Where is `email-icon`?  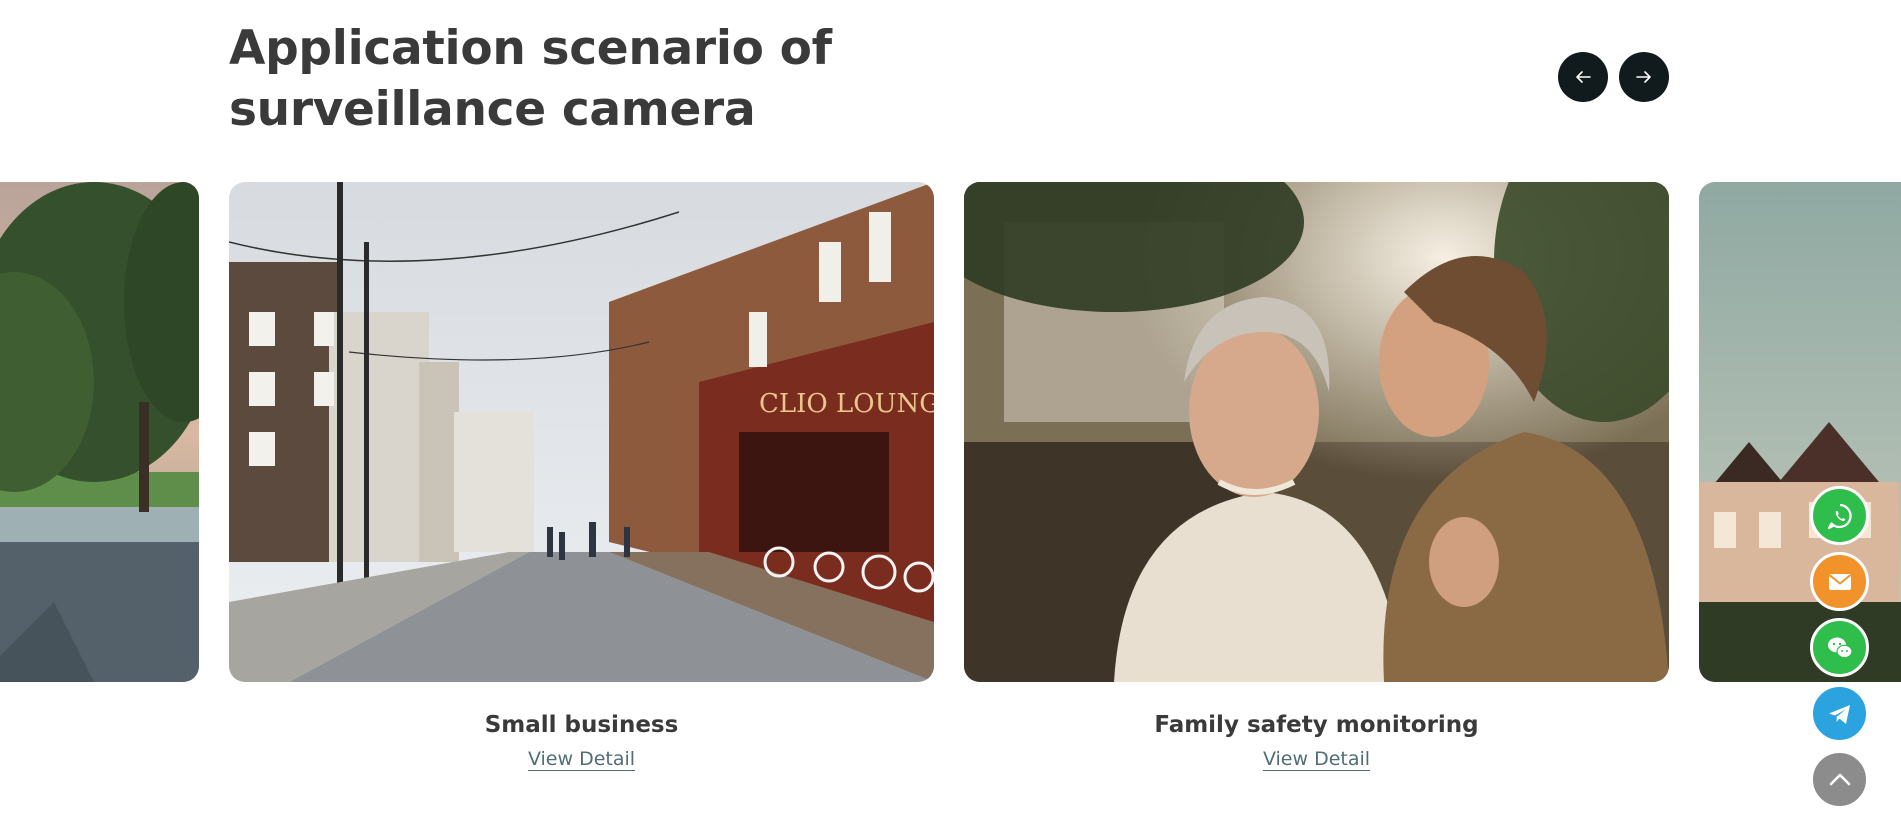
email-icon is located at coordinates (1839, 581).